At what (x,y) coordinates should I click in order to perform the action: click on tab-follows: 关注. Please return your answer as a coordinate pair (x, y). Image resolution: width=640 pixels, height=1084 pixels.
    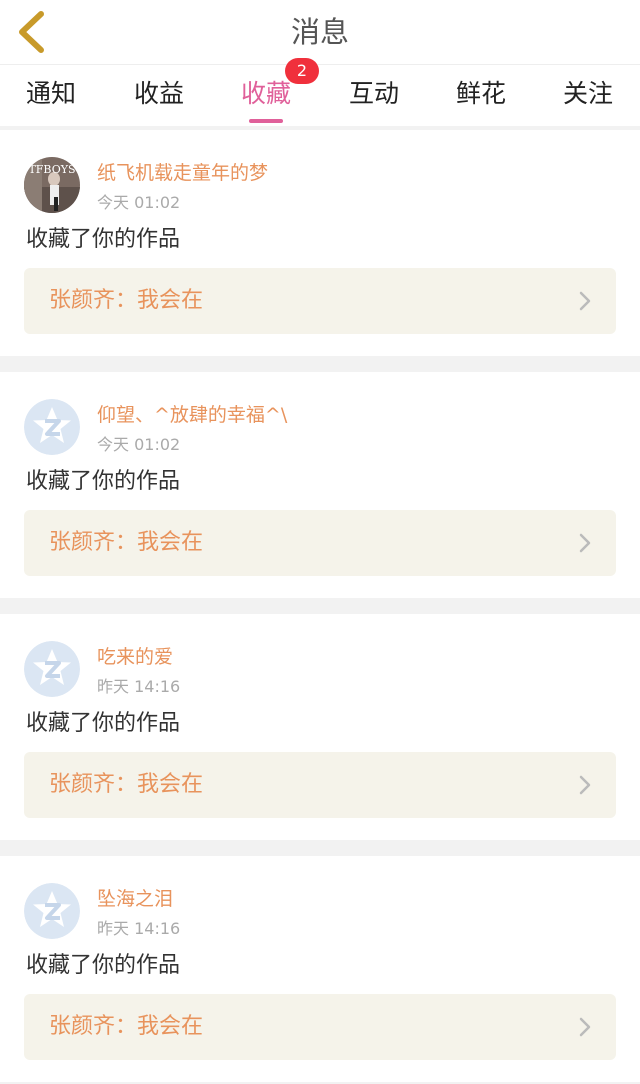
    Looking at the image, I should click on (588, 94).